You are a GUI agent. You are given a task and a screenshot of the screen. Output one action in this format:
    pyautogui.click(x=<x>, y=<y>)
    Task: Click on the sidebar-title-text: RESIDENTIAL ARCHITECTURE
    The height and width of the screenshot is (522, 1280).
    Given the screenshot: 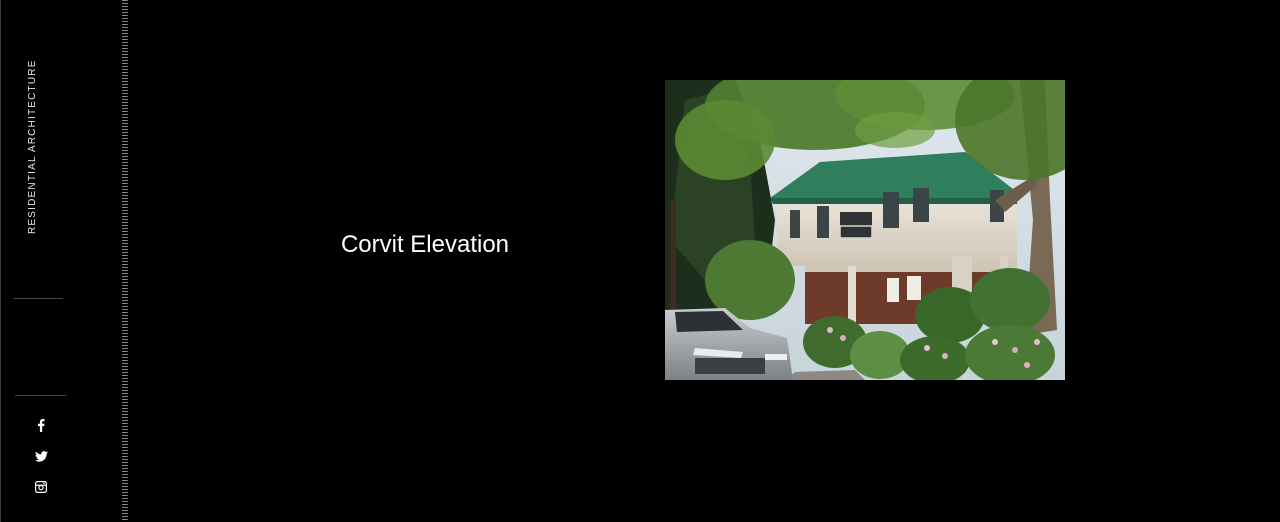 What is the action you would take?
    pyautogui.click(x=33, y=146)
    